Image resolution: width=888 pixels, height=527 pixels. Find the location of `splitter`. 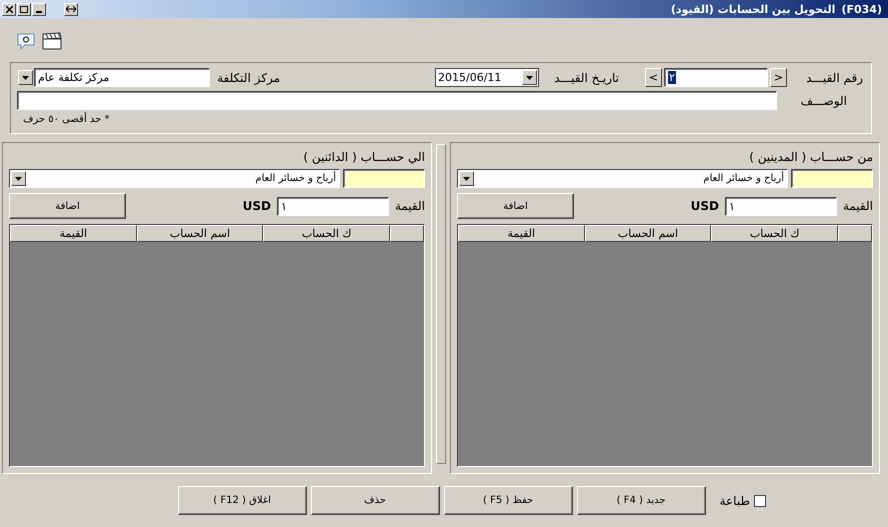

splitter is located at coordinates (441, 304).